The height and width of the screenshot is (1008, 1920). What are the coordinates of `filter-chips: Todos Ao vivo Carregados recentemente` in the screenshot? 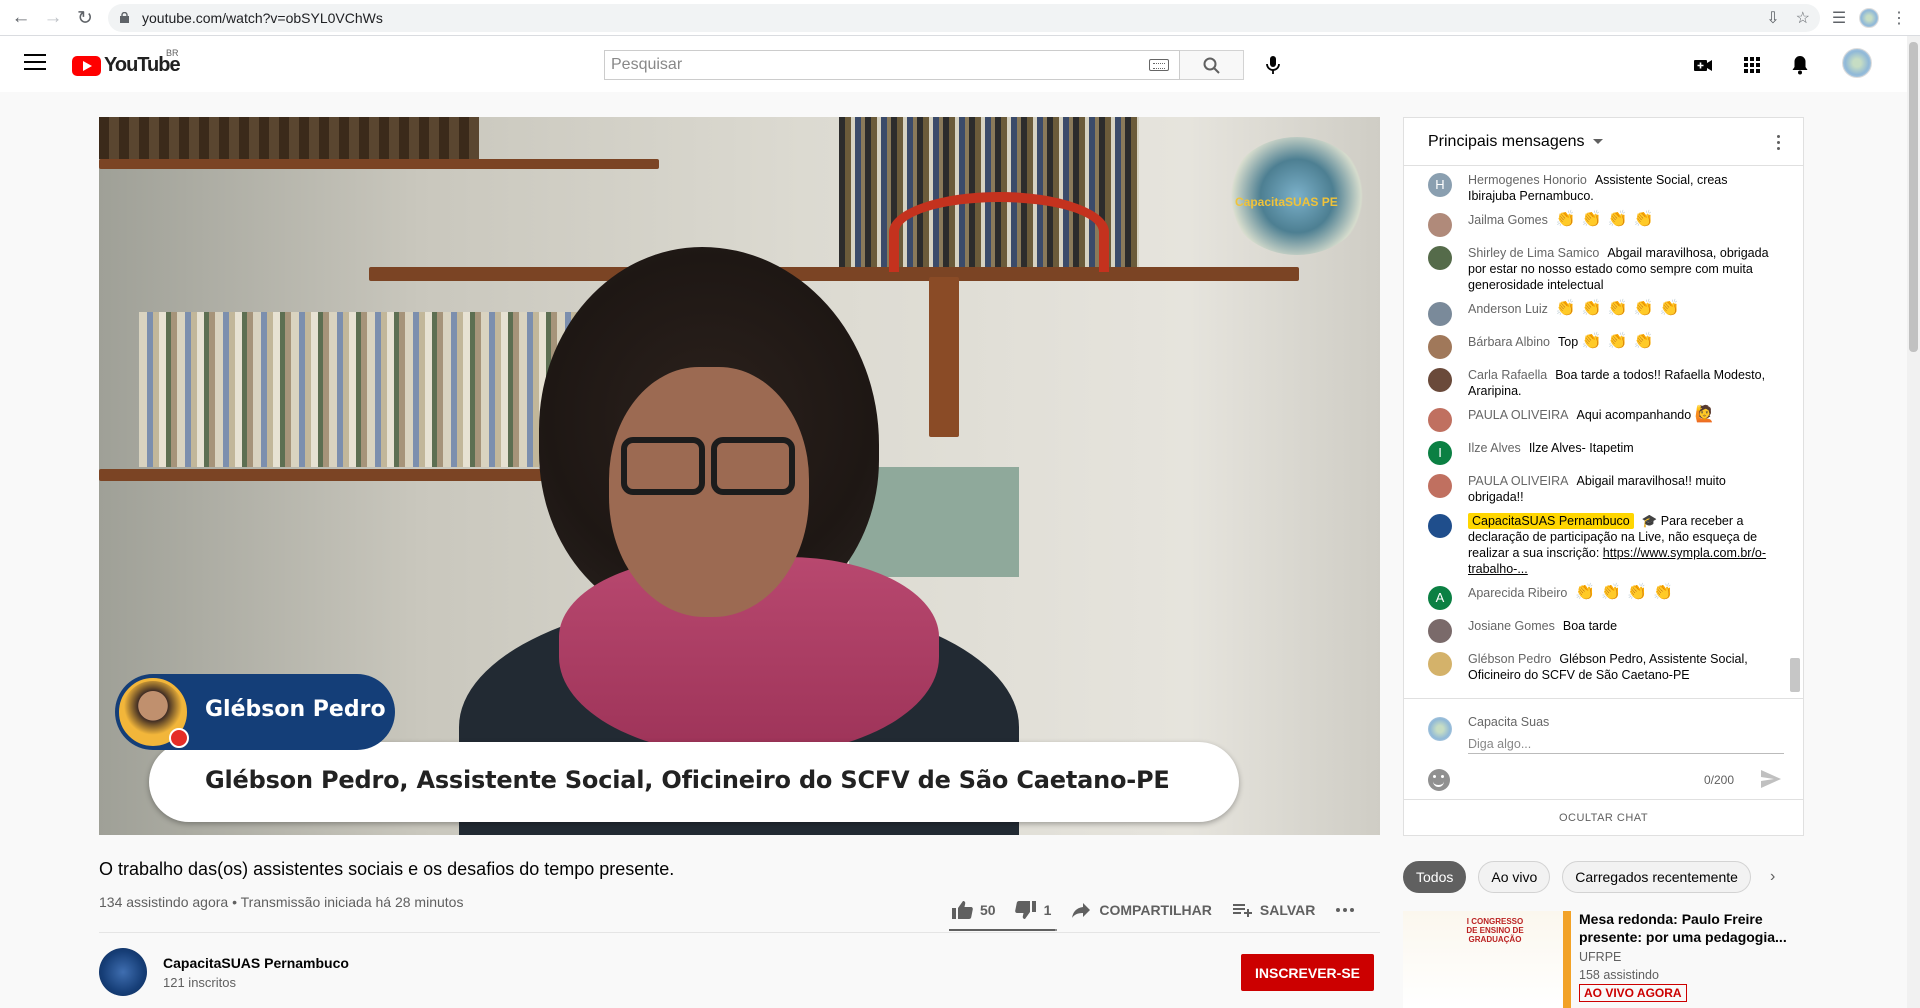 It's located at (1577, 877).